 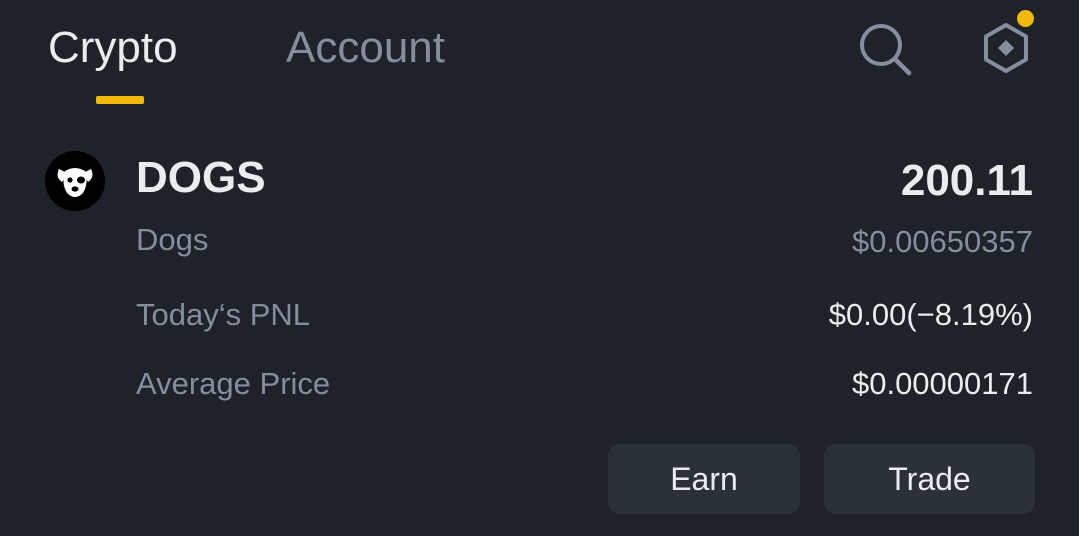 I want to click on search-icon, so click(x=885, y=49).